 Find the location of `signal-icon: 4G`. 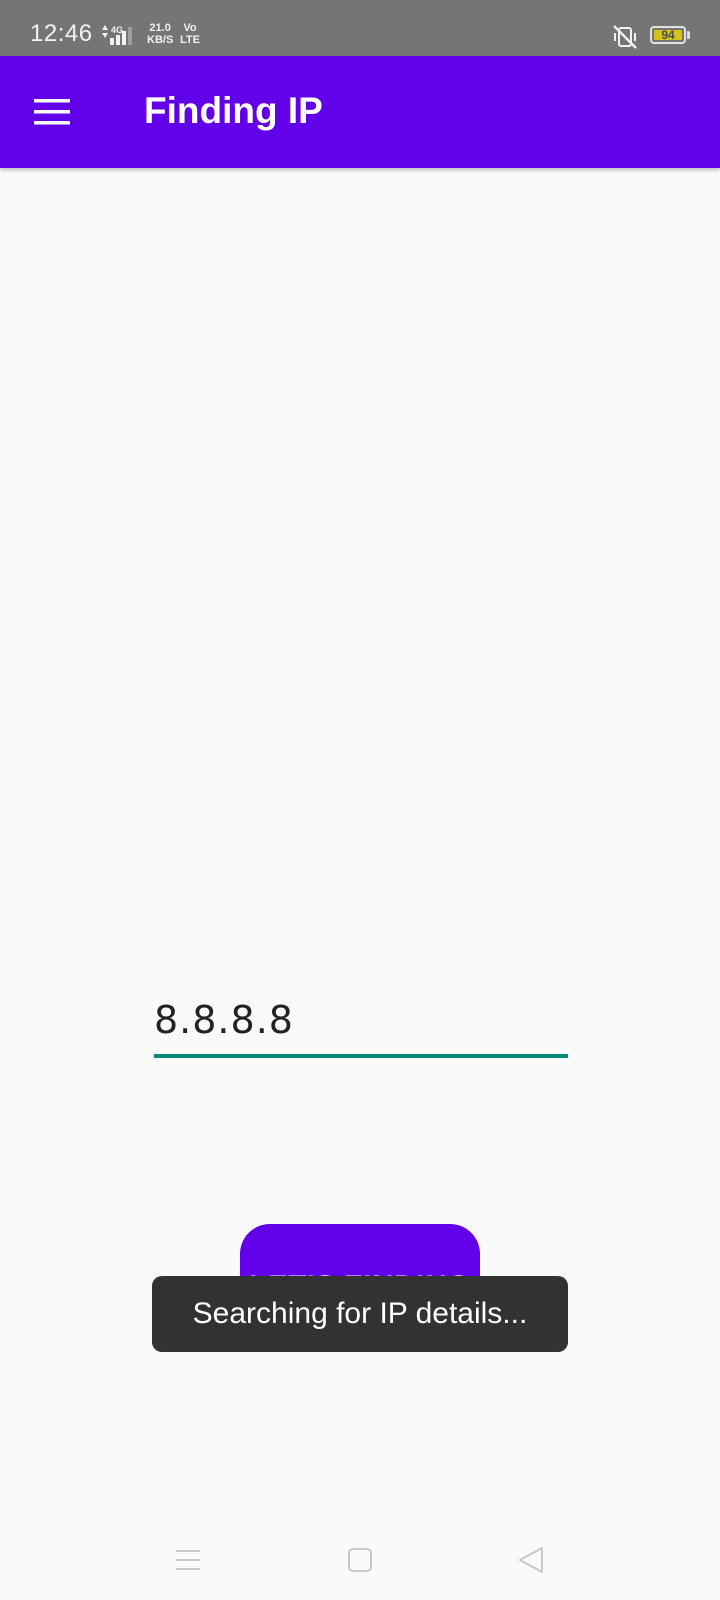

signal-icon: 4G is located at coordinates (120, 38).